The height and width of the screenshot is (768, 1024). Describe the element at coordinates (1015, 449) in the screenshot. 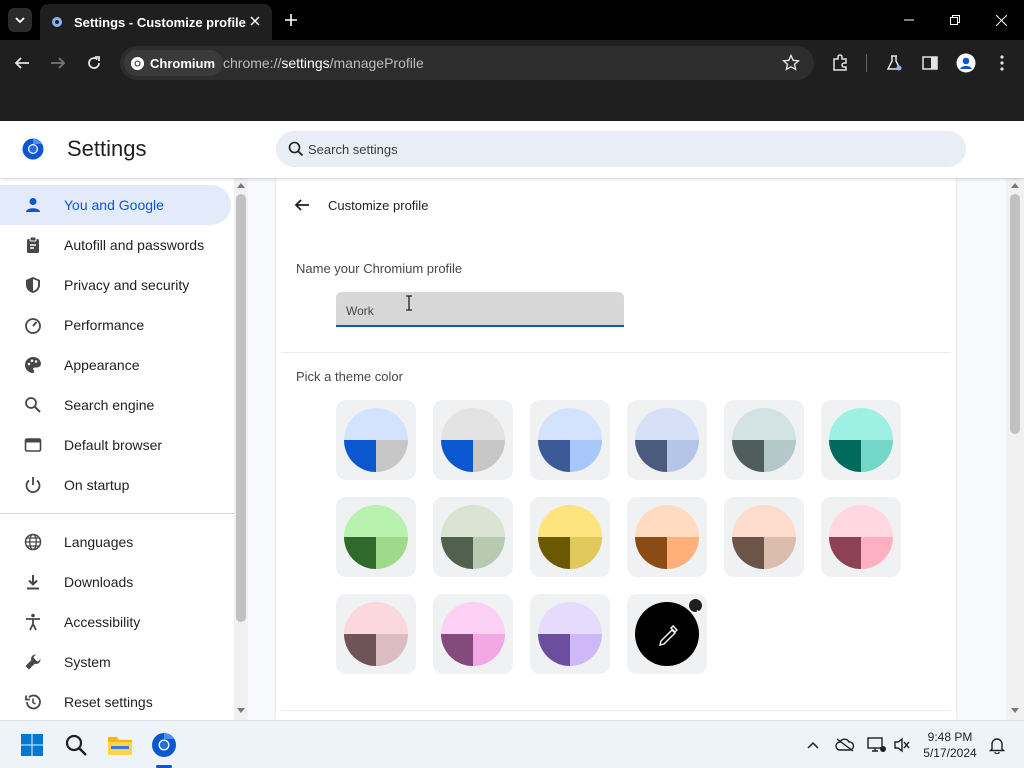

I see `main-scrollbar` at that location.